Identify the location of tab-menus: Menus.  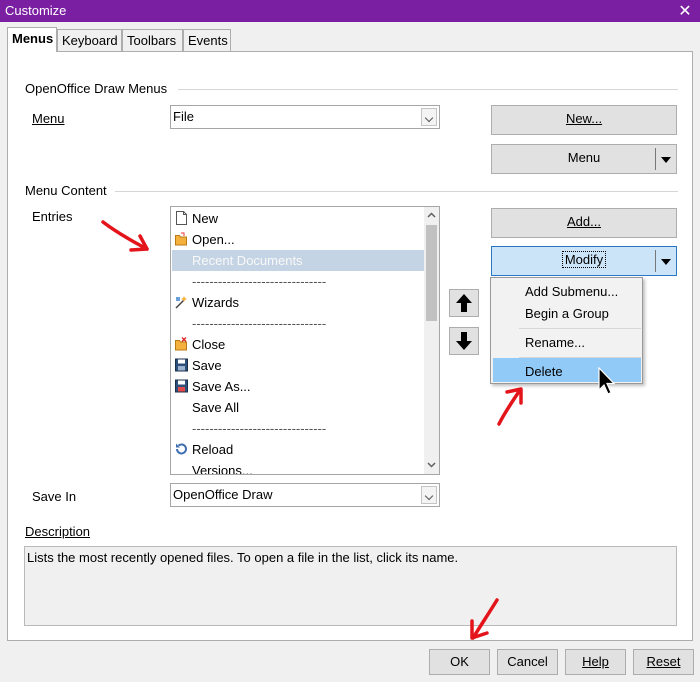
(32, 39).